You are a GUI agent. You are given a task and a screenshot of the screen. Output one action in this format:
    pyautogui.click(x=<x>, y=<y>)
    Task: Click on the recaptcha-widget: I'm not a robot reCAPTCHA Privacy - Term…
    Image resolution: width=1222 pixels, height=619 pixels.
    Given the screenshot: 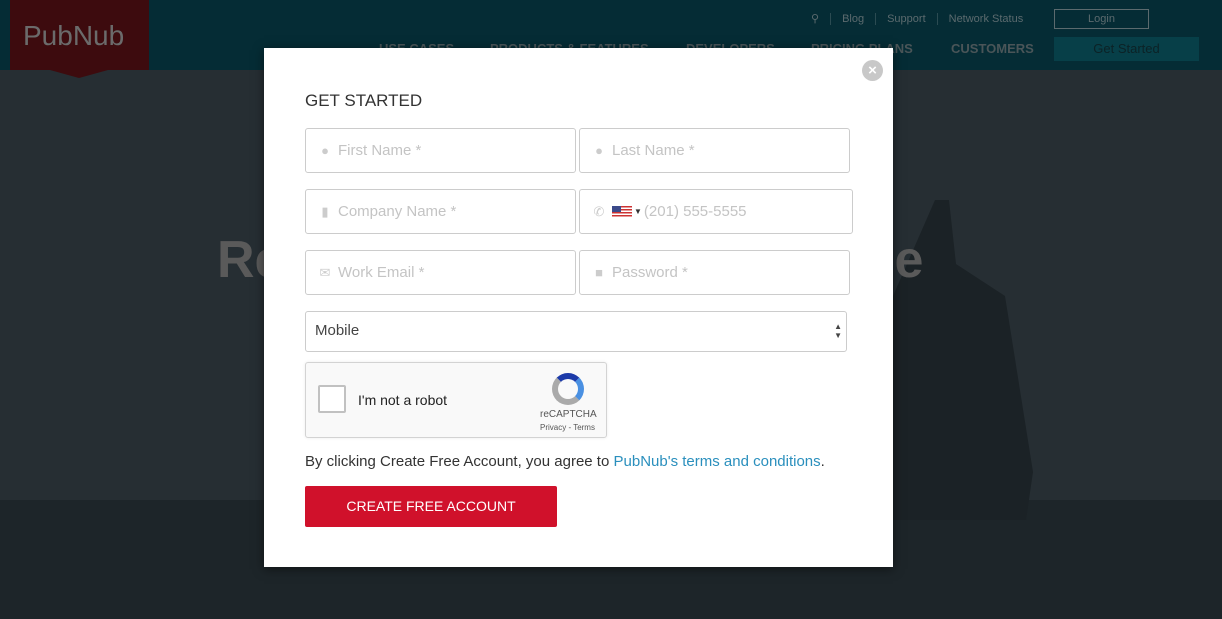 What is the action you would take?
    pyautogui.click(x=456, y=400)
    